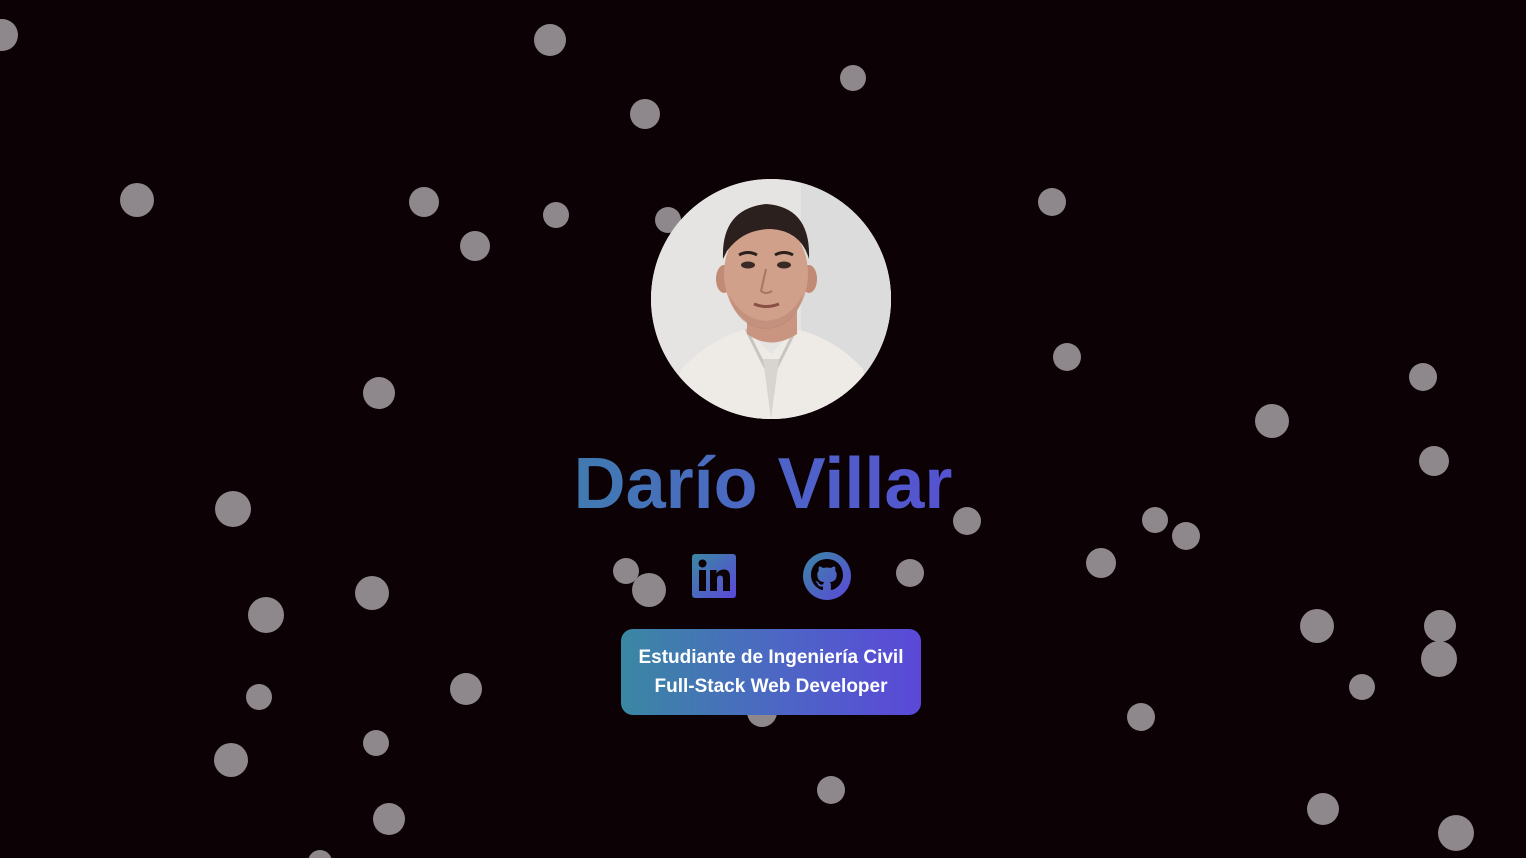 This screenshot has width=1526, height=858. What do you see at coordinates (771, 657) in the screenshot?
I see `role-line-study: Estudiante de Ingeniería Civil` at bounding box center [771, 657].